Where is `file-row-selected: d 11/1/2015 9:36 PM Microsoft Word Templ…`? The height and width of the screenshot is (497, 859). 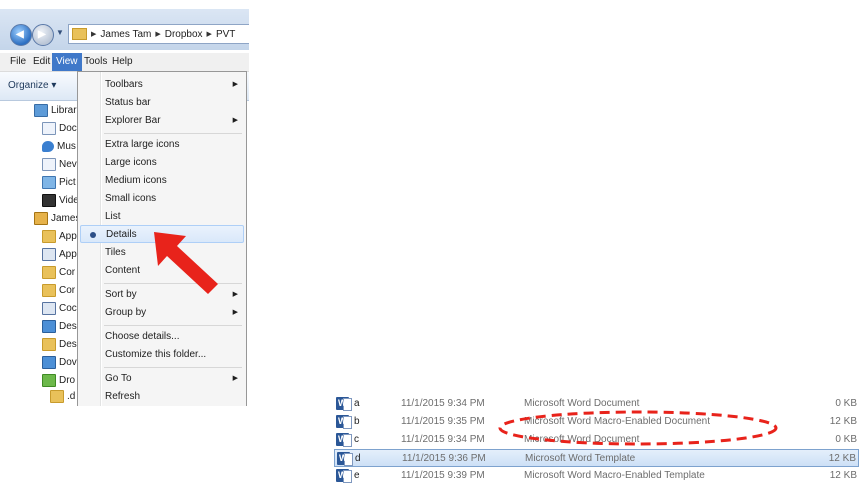 file-row-selected: d 11/1/2015 9:36 PM Microsoft Word Templ… is located at coordinates (596, 458).